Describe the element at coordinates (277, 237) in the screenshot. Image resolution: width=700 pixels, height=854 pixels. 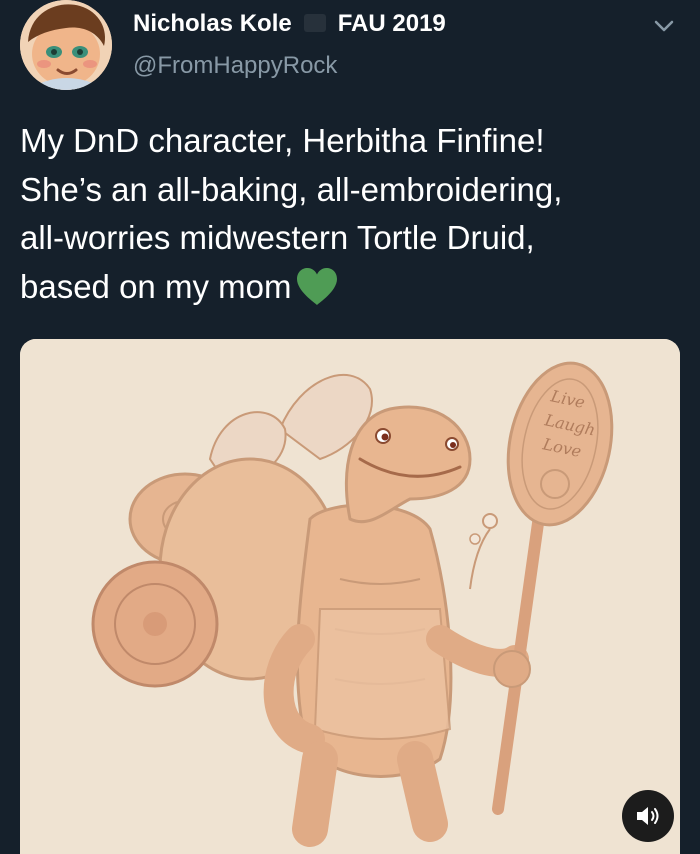
I see `tweet-text-line: all-worries midwestern Tortle Druid,` at that location.